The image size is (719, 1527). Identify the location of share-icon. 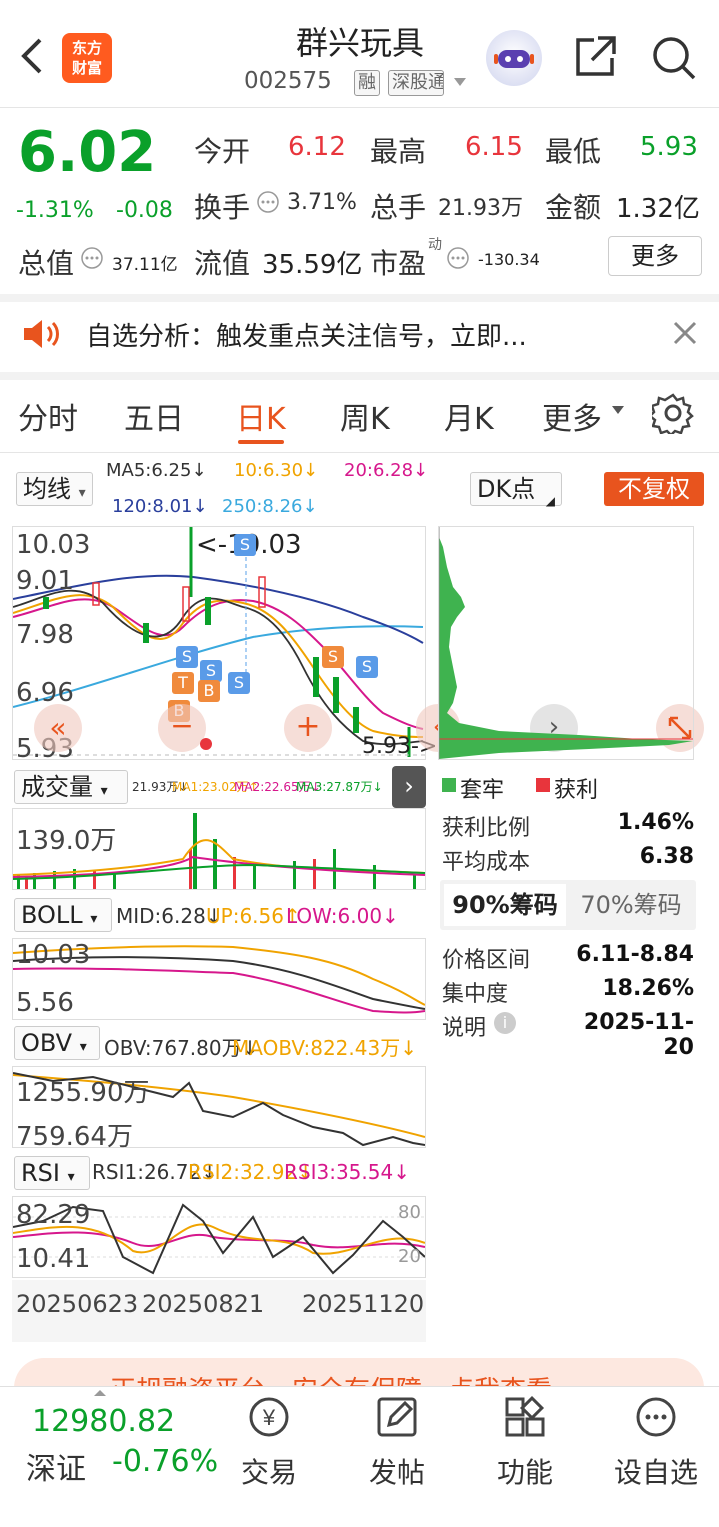
(595, 57).